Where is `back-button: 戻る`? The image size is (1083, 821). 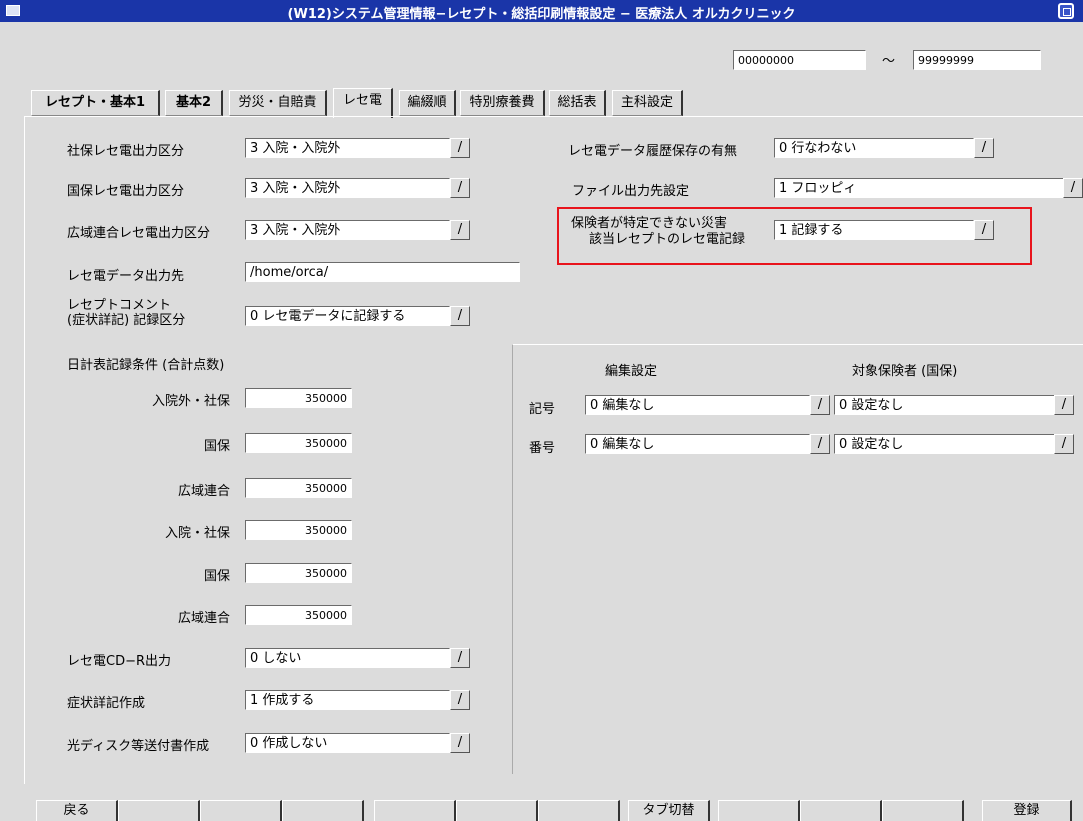 back-button: 戻る is located at coordinates (77, 810).